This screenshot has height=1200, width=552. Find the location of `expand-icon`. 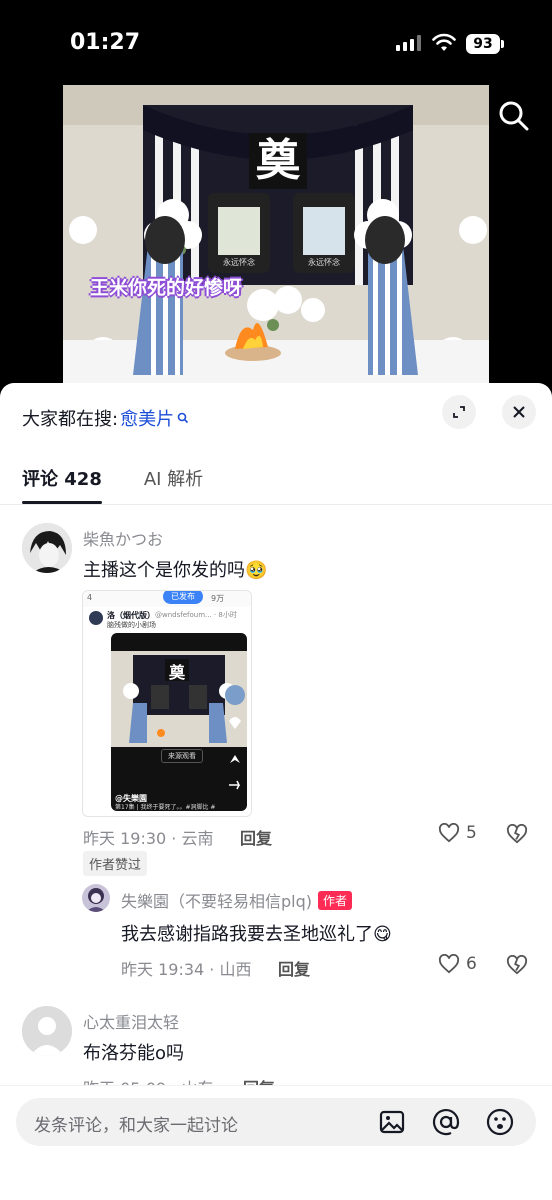

expand-icon is located at coordinates (459, 412).